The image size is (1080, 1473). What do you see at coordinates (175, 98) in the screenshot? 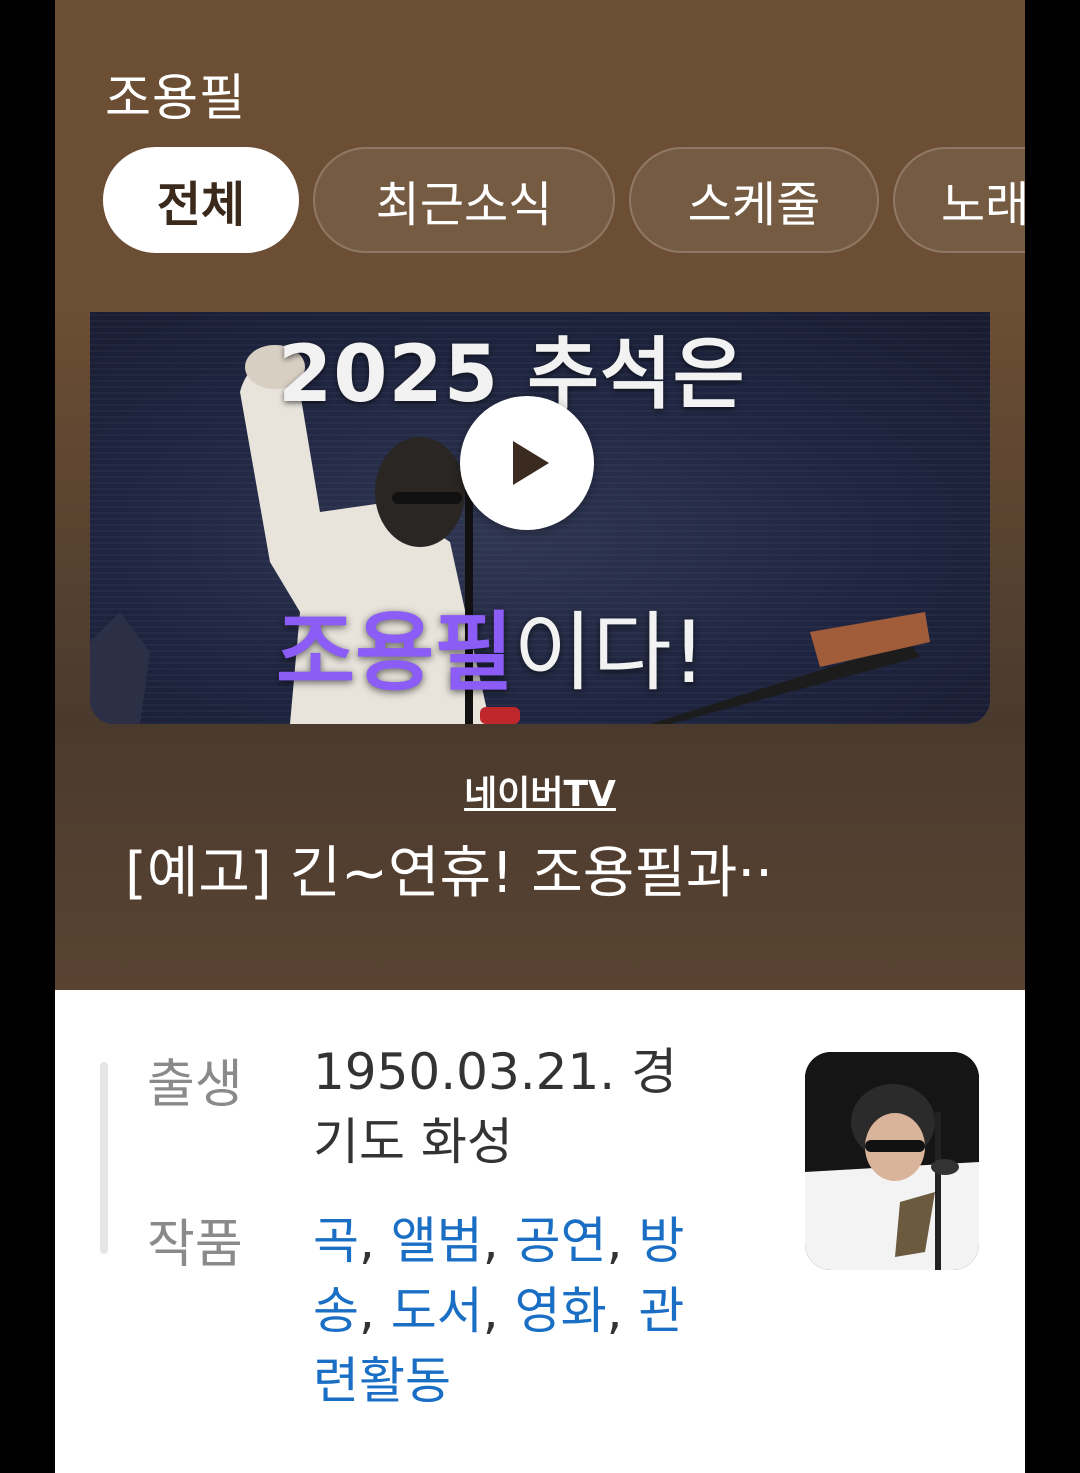
I see `page-title: 조용필` at bounding box center [175, 98].